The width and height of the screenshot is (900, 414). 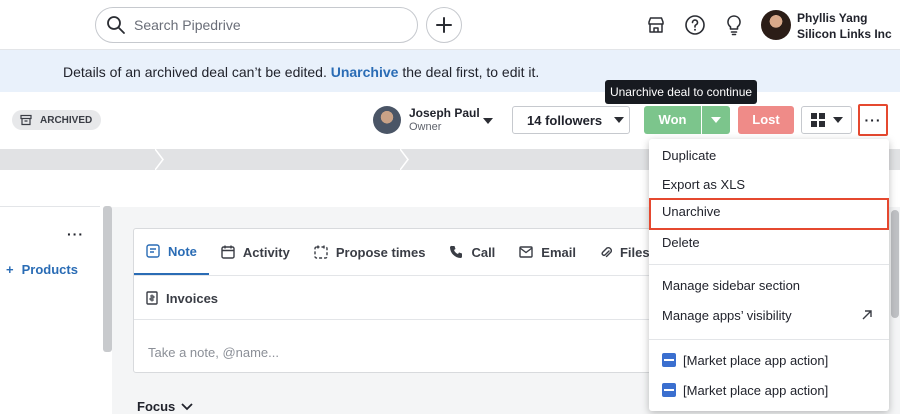 I want to click on composer-tabs-row2: Invoices, so click(x=182, y=298).